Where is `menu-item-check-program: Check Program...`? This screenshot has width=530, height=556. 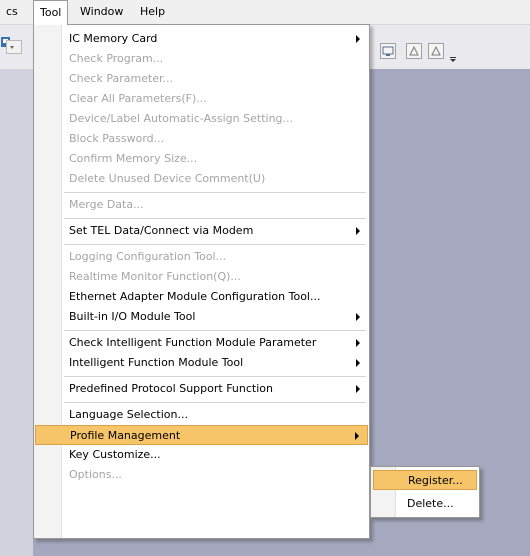
menu-item-check-program: Check Program... is located at coordinates (201, 59).